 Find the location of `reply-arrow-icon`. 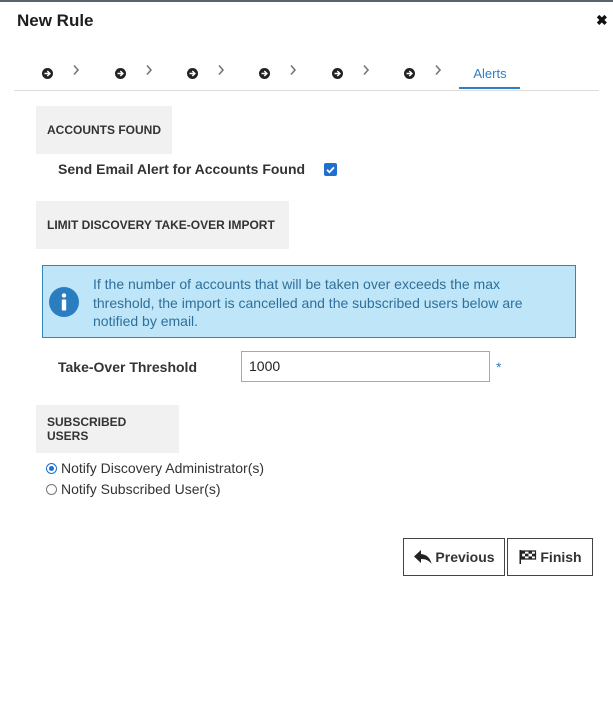

reply-arrow-icon is located at coordinates (423, 557).